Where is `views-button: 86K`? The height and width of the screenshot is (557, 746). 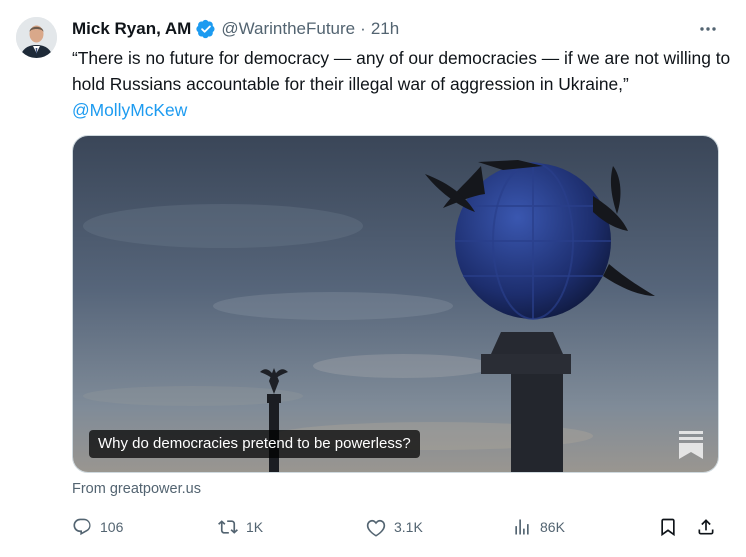 views-button: 86K is located at coordinates (538, 527).